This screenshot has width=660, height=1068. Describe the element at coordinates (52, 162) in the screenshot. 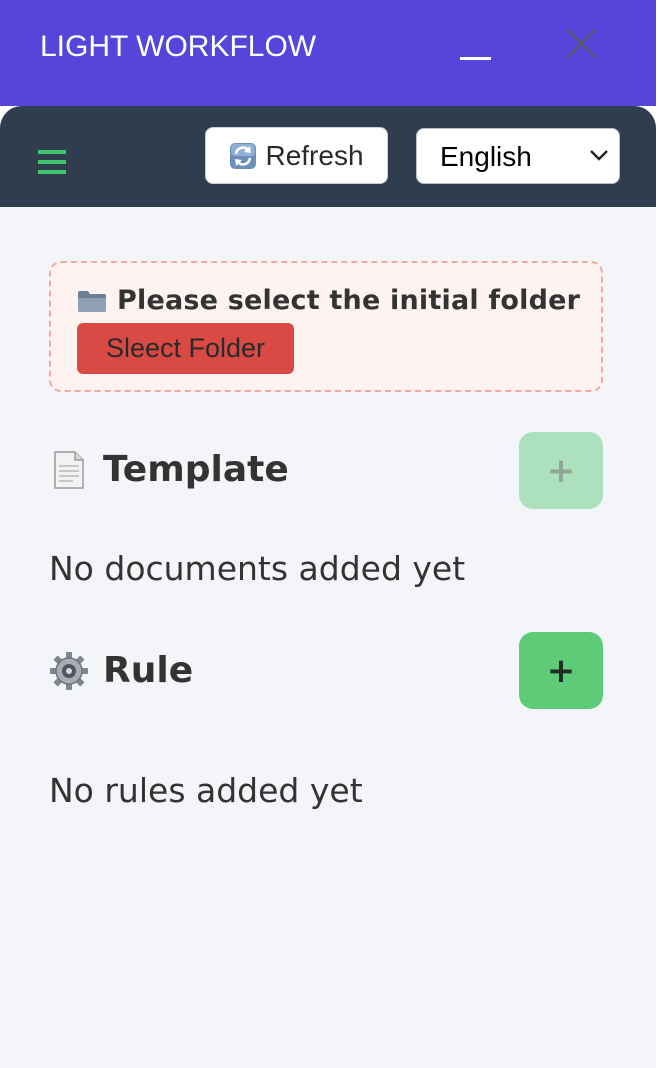

I see `hamburger-menu-icon` at that location.